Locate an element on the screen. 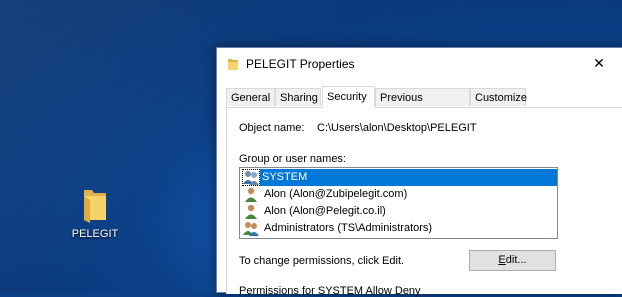  permissions-header-clipped: Permissions for SYSTEM Allow Deny is located at coordinates (330, 291).